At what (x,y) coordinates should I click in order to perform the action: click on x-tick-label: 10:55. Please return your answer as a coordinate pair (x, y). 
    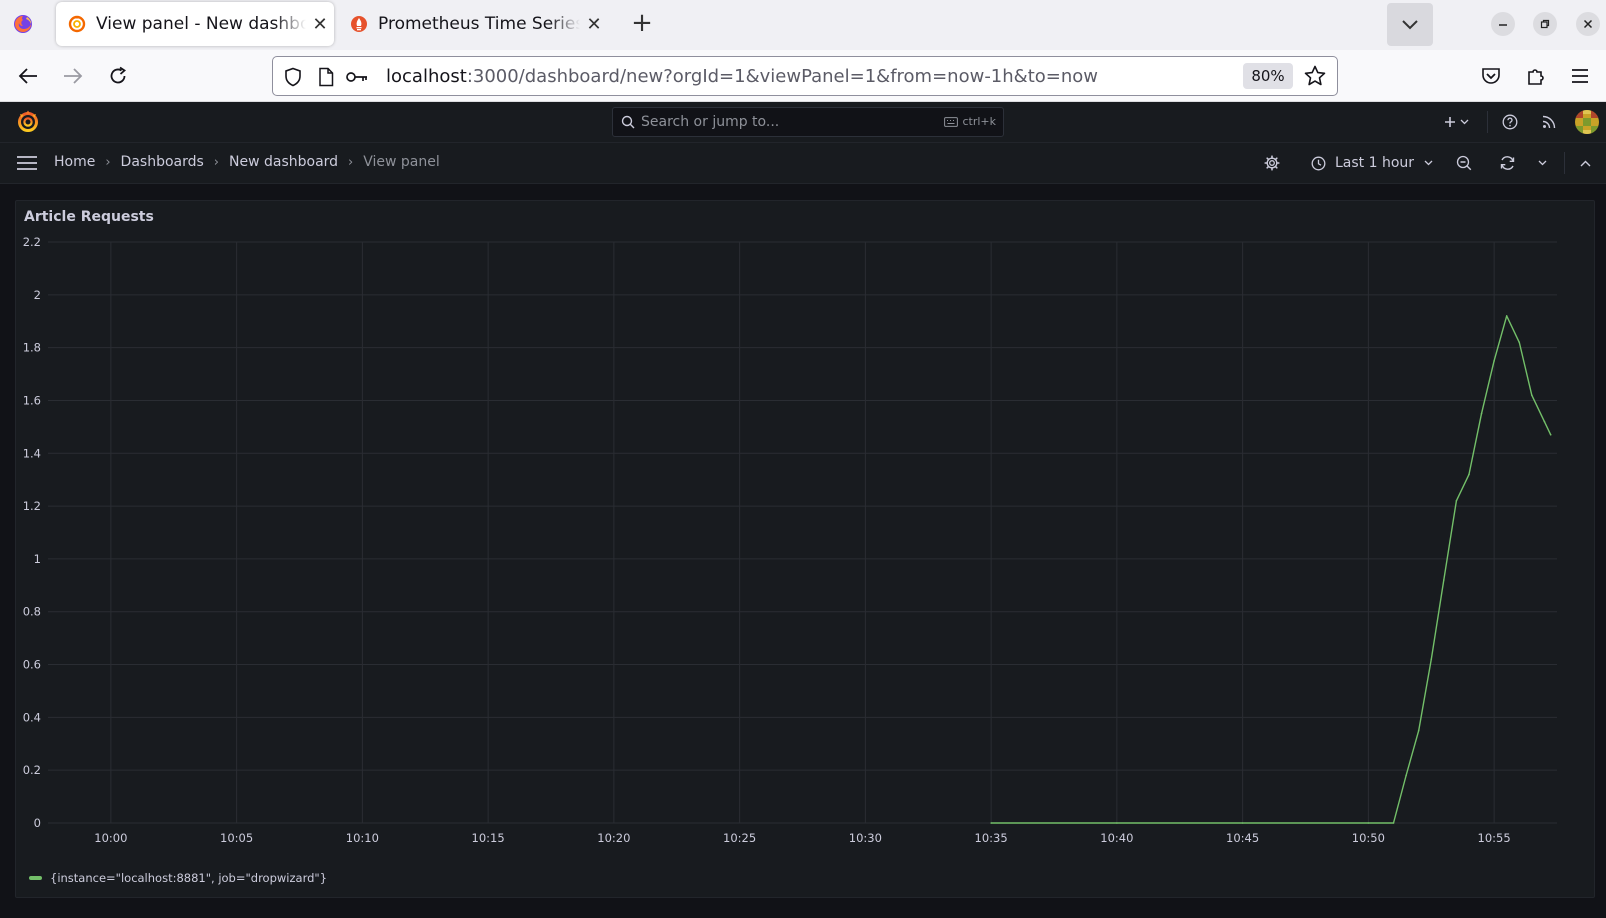
    Looking at the image, I should click on (1494, 838).